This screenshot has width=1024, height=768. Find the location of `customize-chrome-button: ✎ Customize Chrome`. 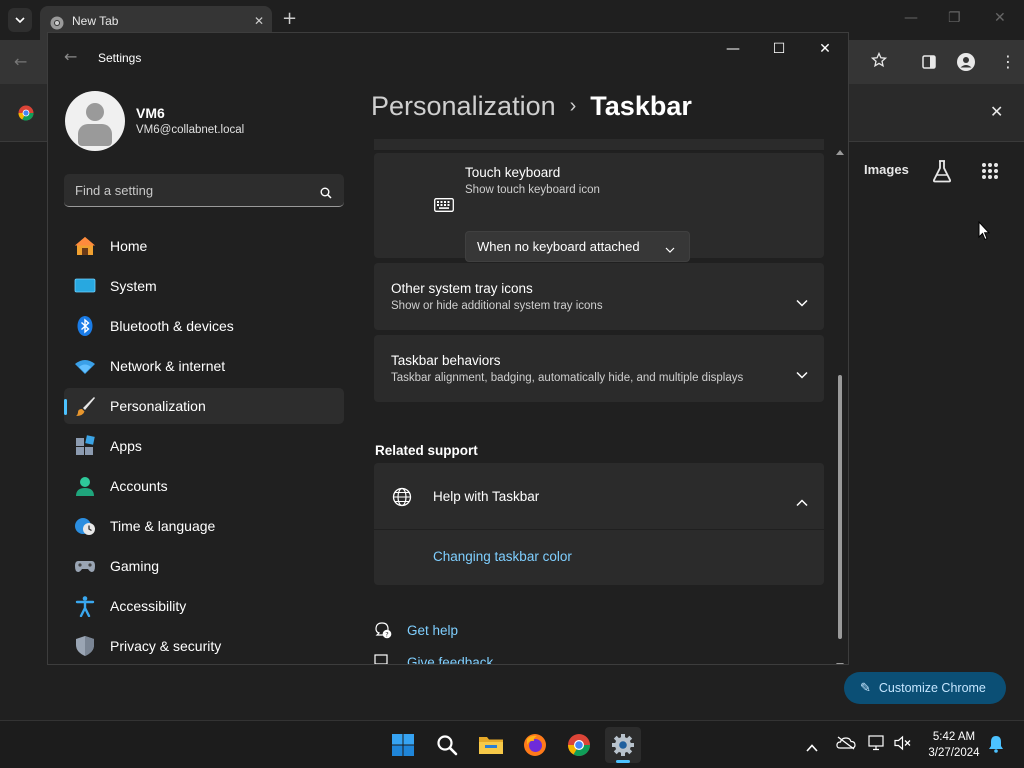

customize-chrome-button: ✎ Customize Chrome is located at coordinates (925, 688).